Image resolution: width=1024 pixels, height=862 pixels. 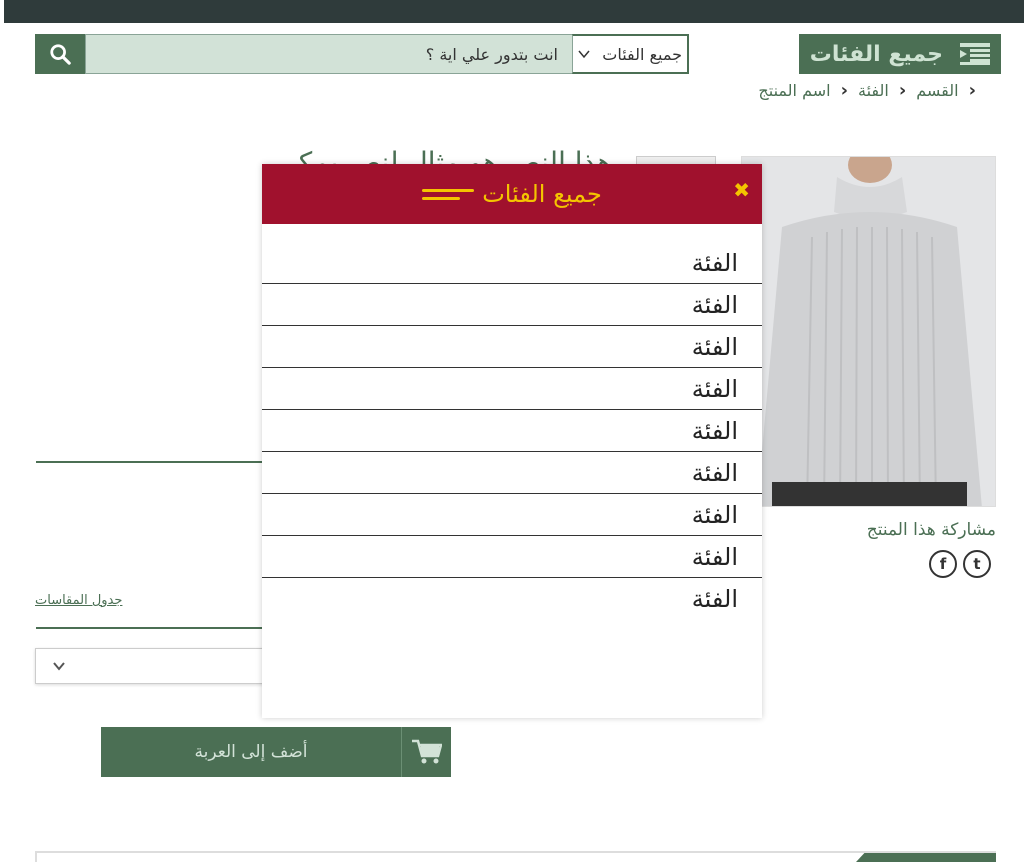 I want to click on search-icon, so click(x=60, y=54).